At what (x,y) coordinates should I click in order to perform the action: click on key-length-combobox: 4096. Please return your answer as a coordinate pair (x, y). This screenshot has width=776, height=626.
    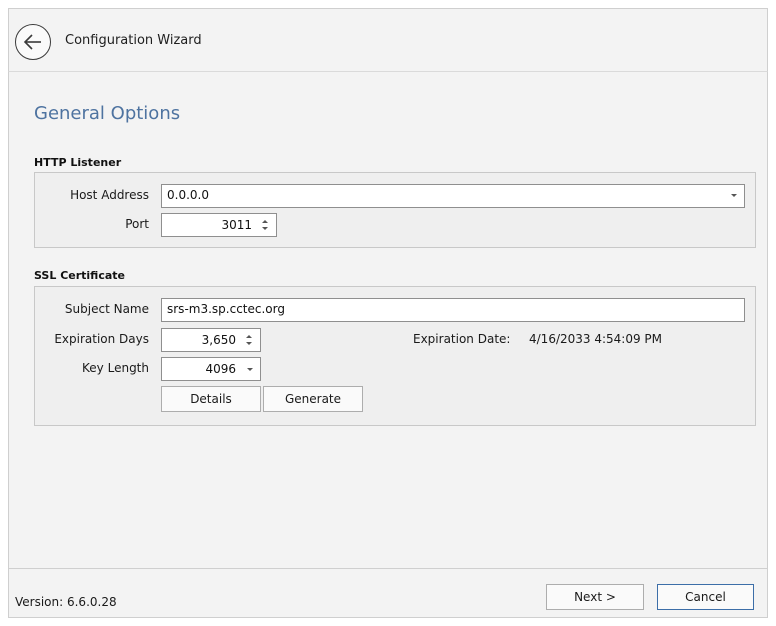
    Looking at the image, I should click on (211, 369).